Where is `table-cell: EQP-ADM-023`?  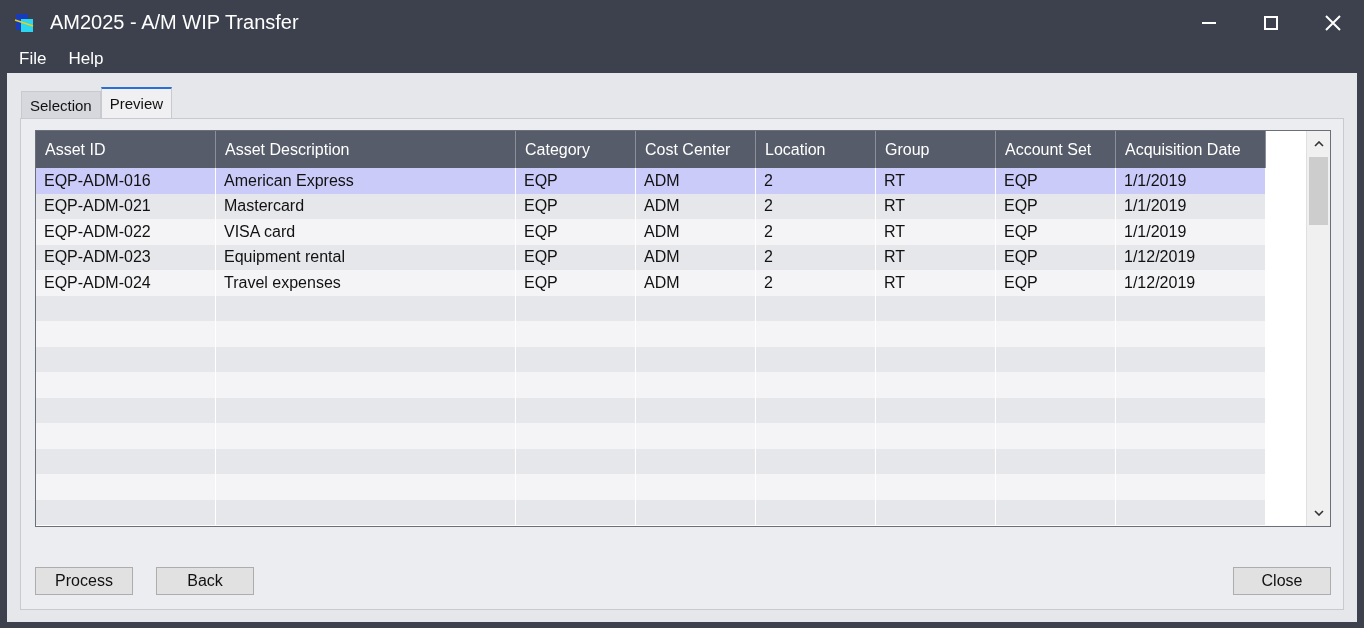 table-cell: EQP-ADM-023 is located at coordinates (126, 257).